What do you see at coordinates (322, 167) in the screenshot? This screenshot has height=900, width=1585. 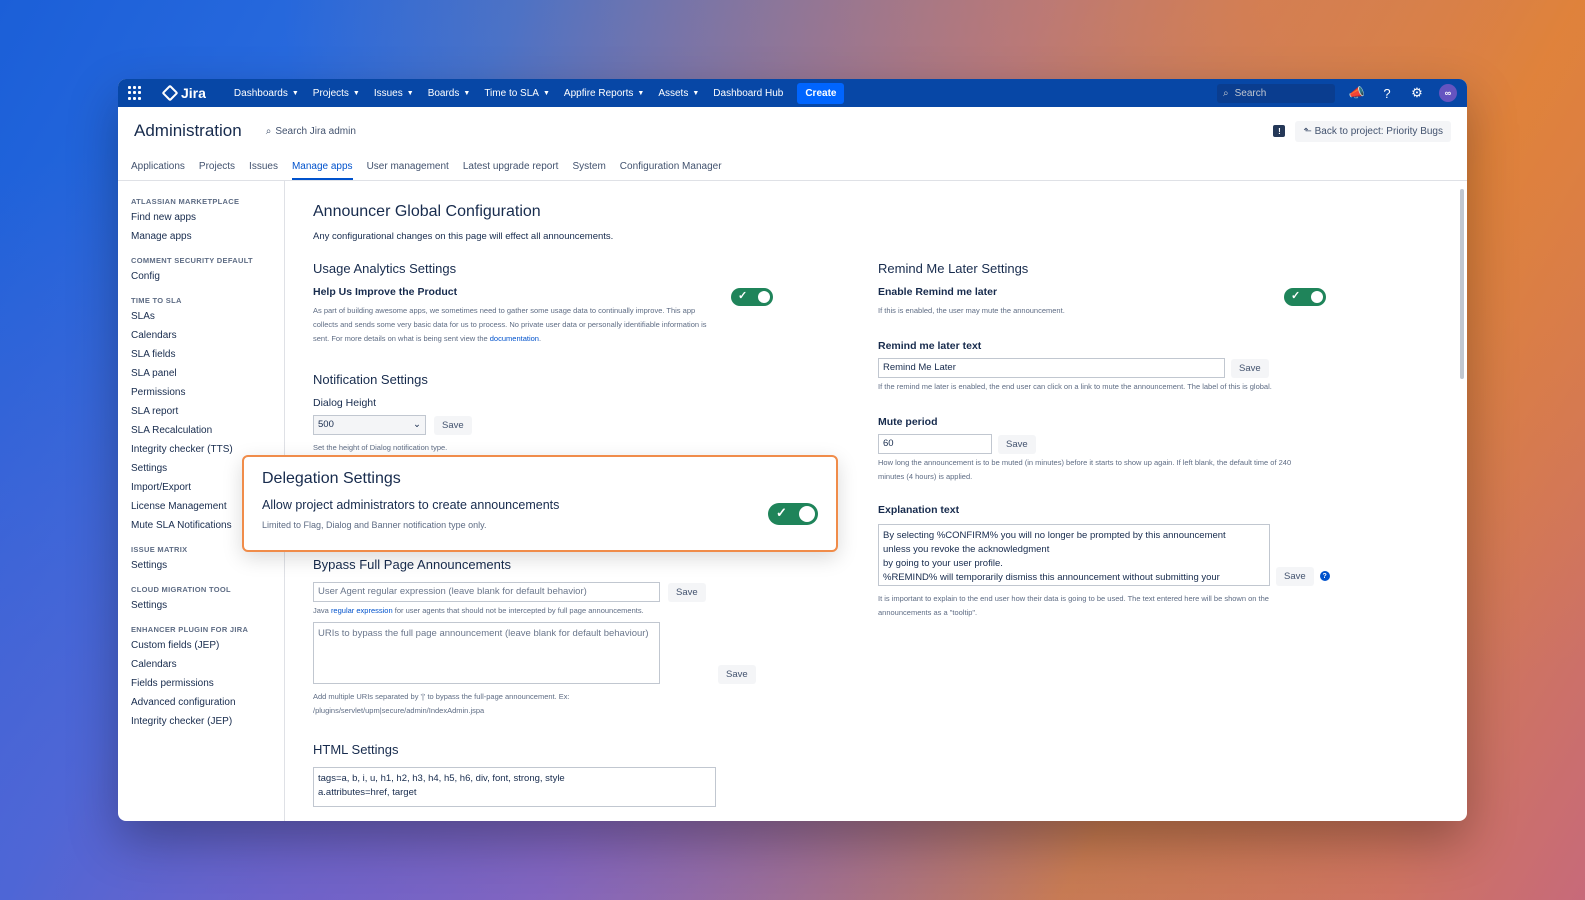 I see `tab-manage-apps: Manage apps` at bounding box center [322, 167].